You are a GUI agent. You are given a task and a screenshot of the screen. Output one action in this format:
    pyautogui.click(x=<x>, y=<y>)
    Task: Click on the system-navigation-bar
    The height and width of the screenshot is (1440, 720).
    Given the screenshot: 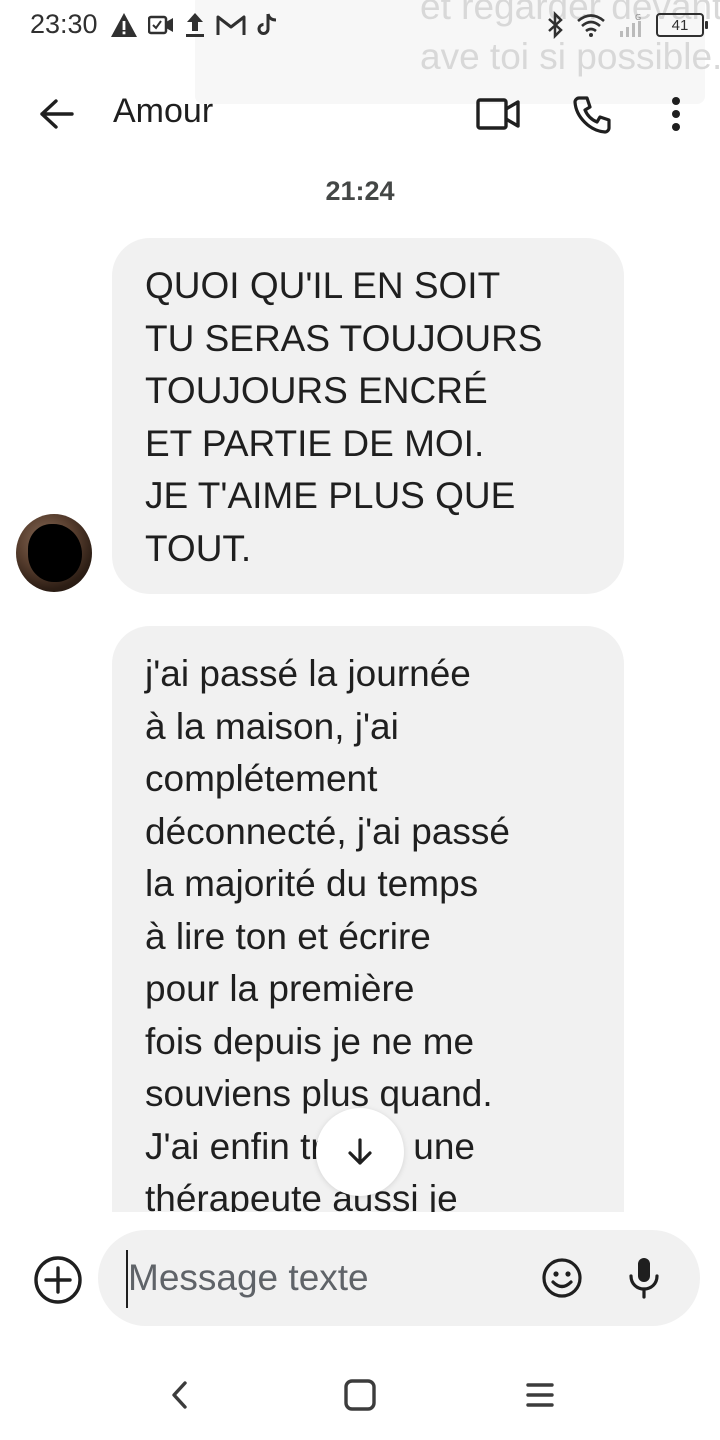 What is the action you would take?
    pyautogui.click(x=360, y=1395)
    